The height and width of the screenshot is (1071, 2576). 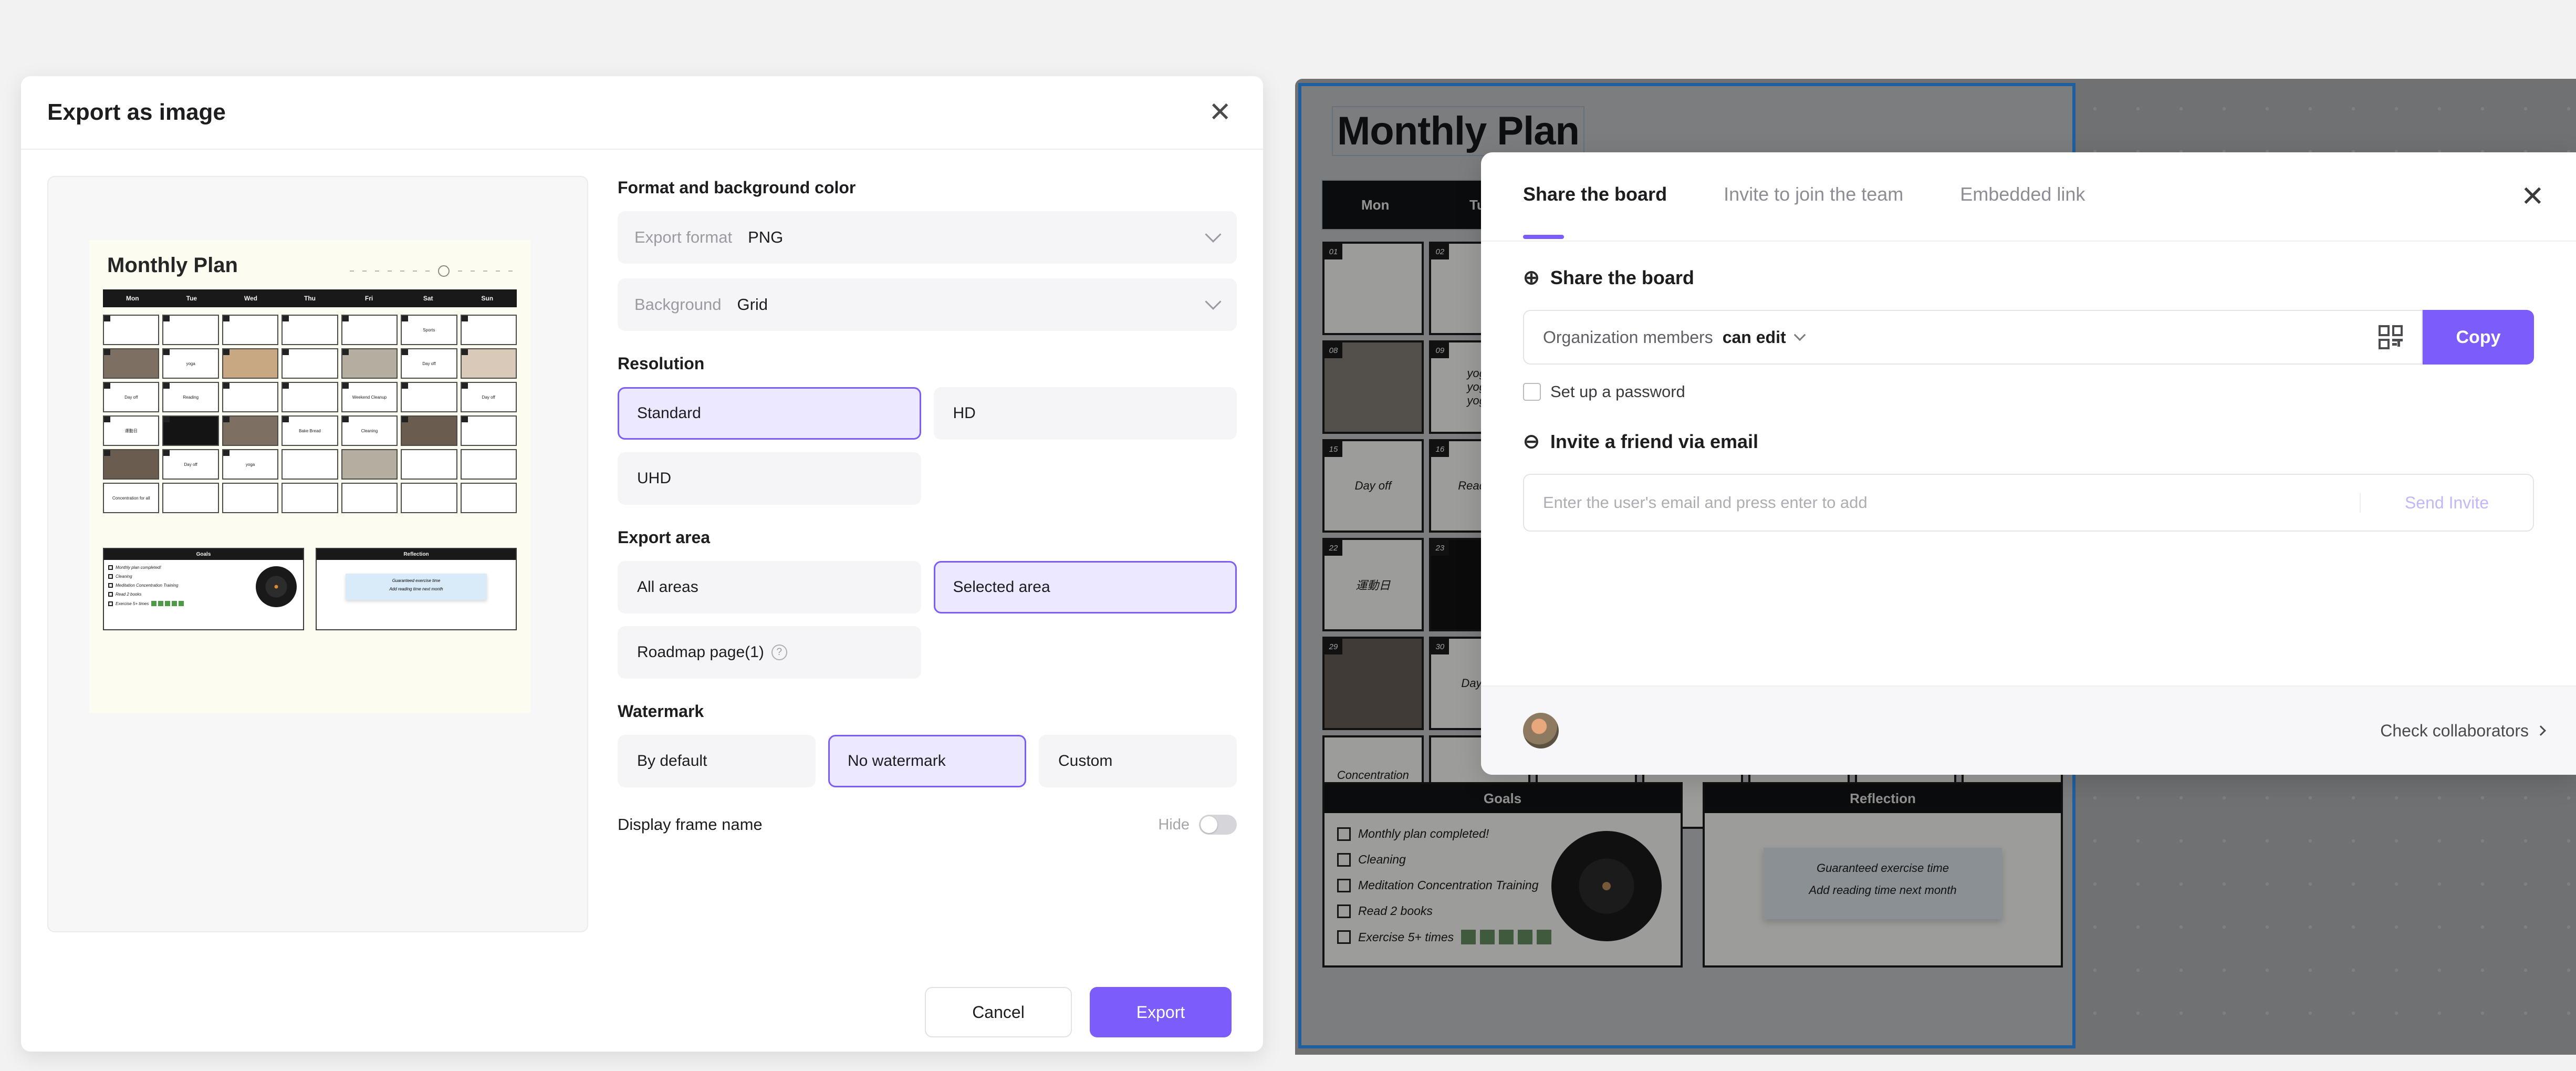 I want to click on export-area-option-all: All areas, so click(x=769, y=587).